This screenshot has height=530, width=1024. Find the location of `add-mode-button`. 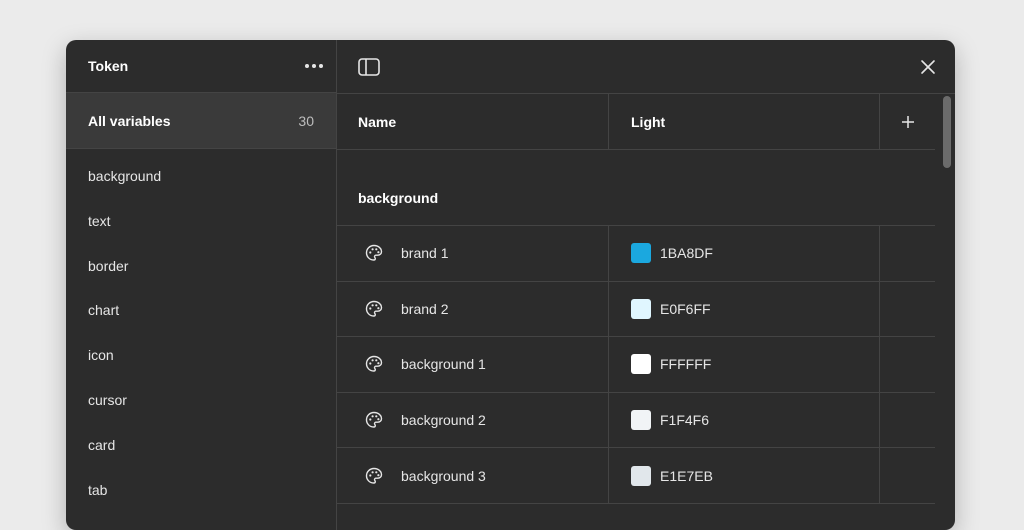

add-mode-button is located at coordinates (907, 121).